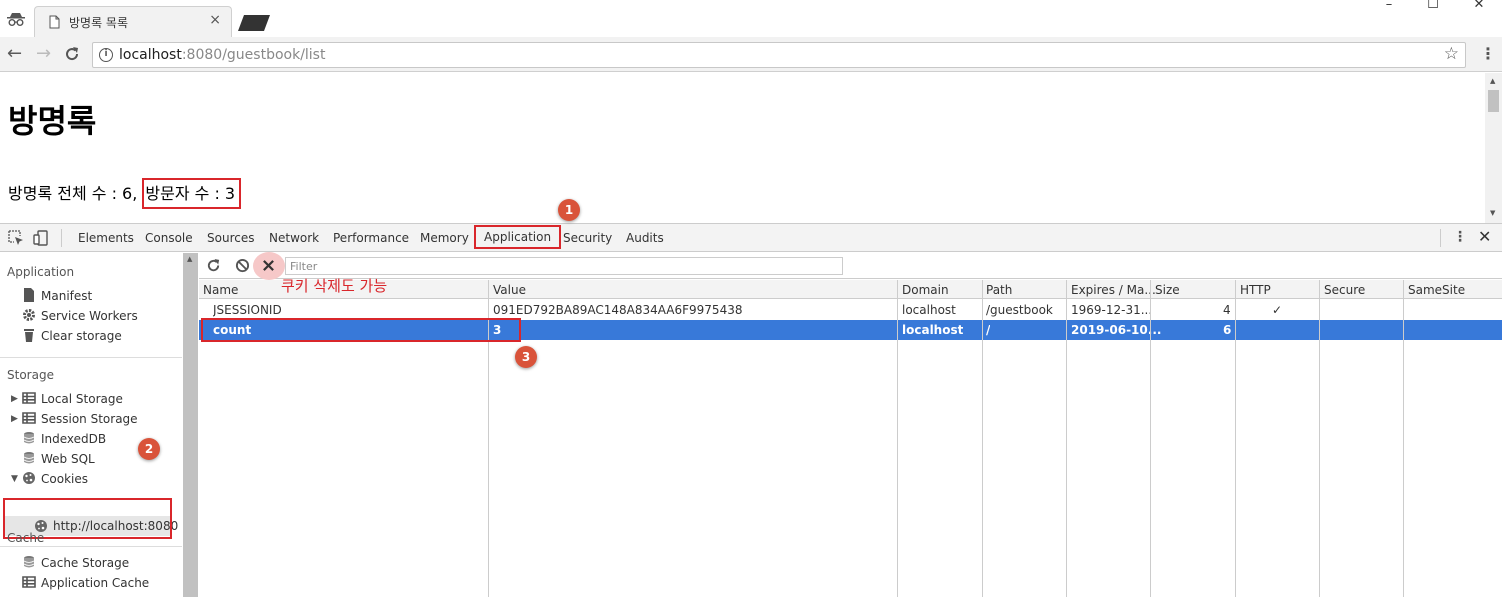 This screenshot has height=597, width=1502. What do you see at coordinates (242, 265) in the screenshot?
I see `clear-all-icon` at bounding box center [242, 265].